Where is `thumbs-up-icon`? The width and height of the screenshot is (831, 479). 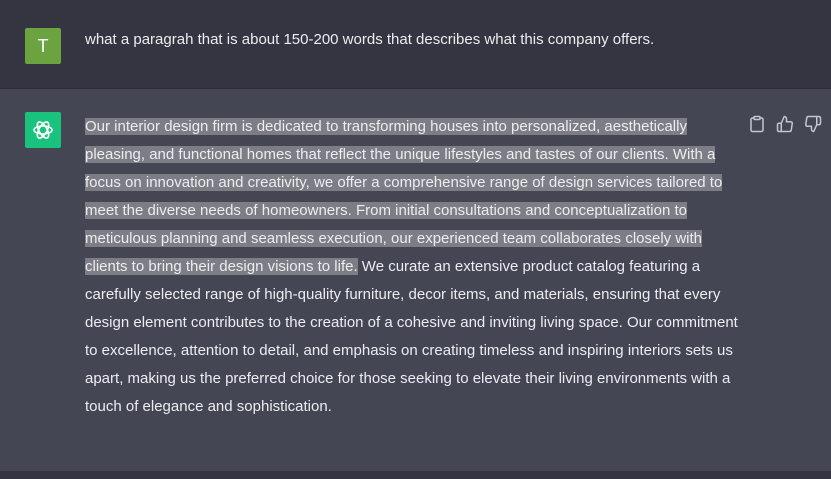
thumbs-up-icon is located at coordinates (784, 124).